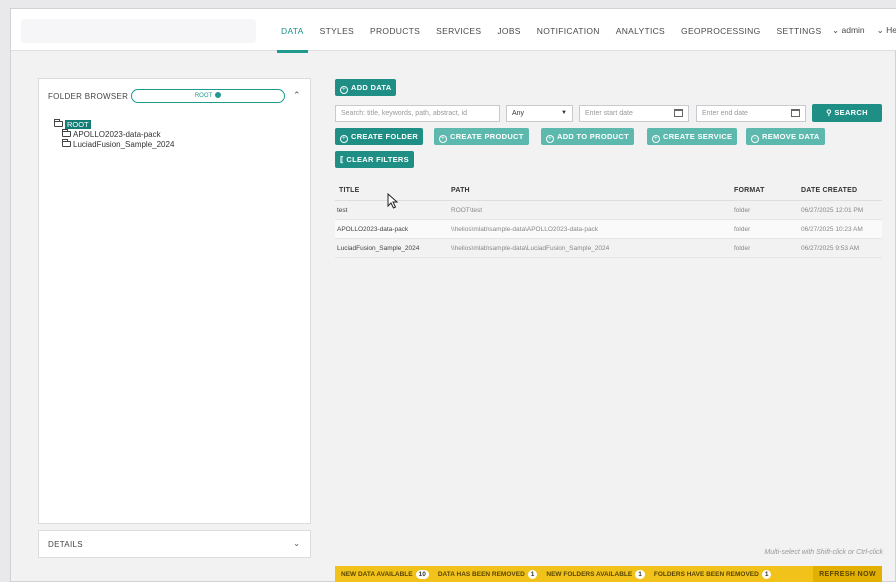 The height and width of the screenshot is (582, 896). What do you see at coordinates (174, 544) in the screenshot?
I see `details-panel: DETAILS ⌄` at bounding box center [174, 544].